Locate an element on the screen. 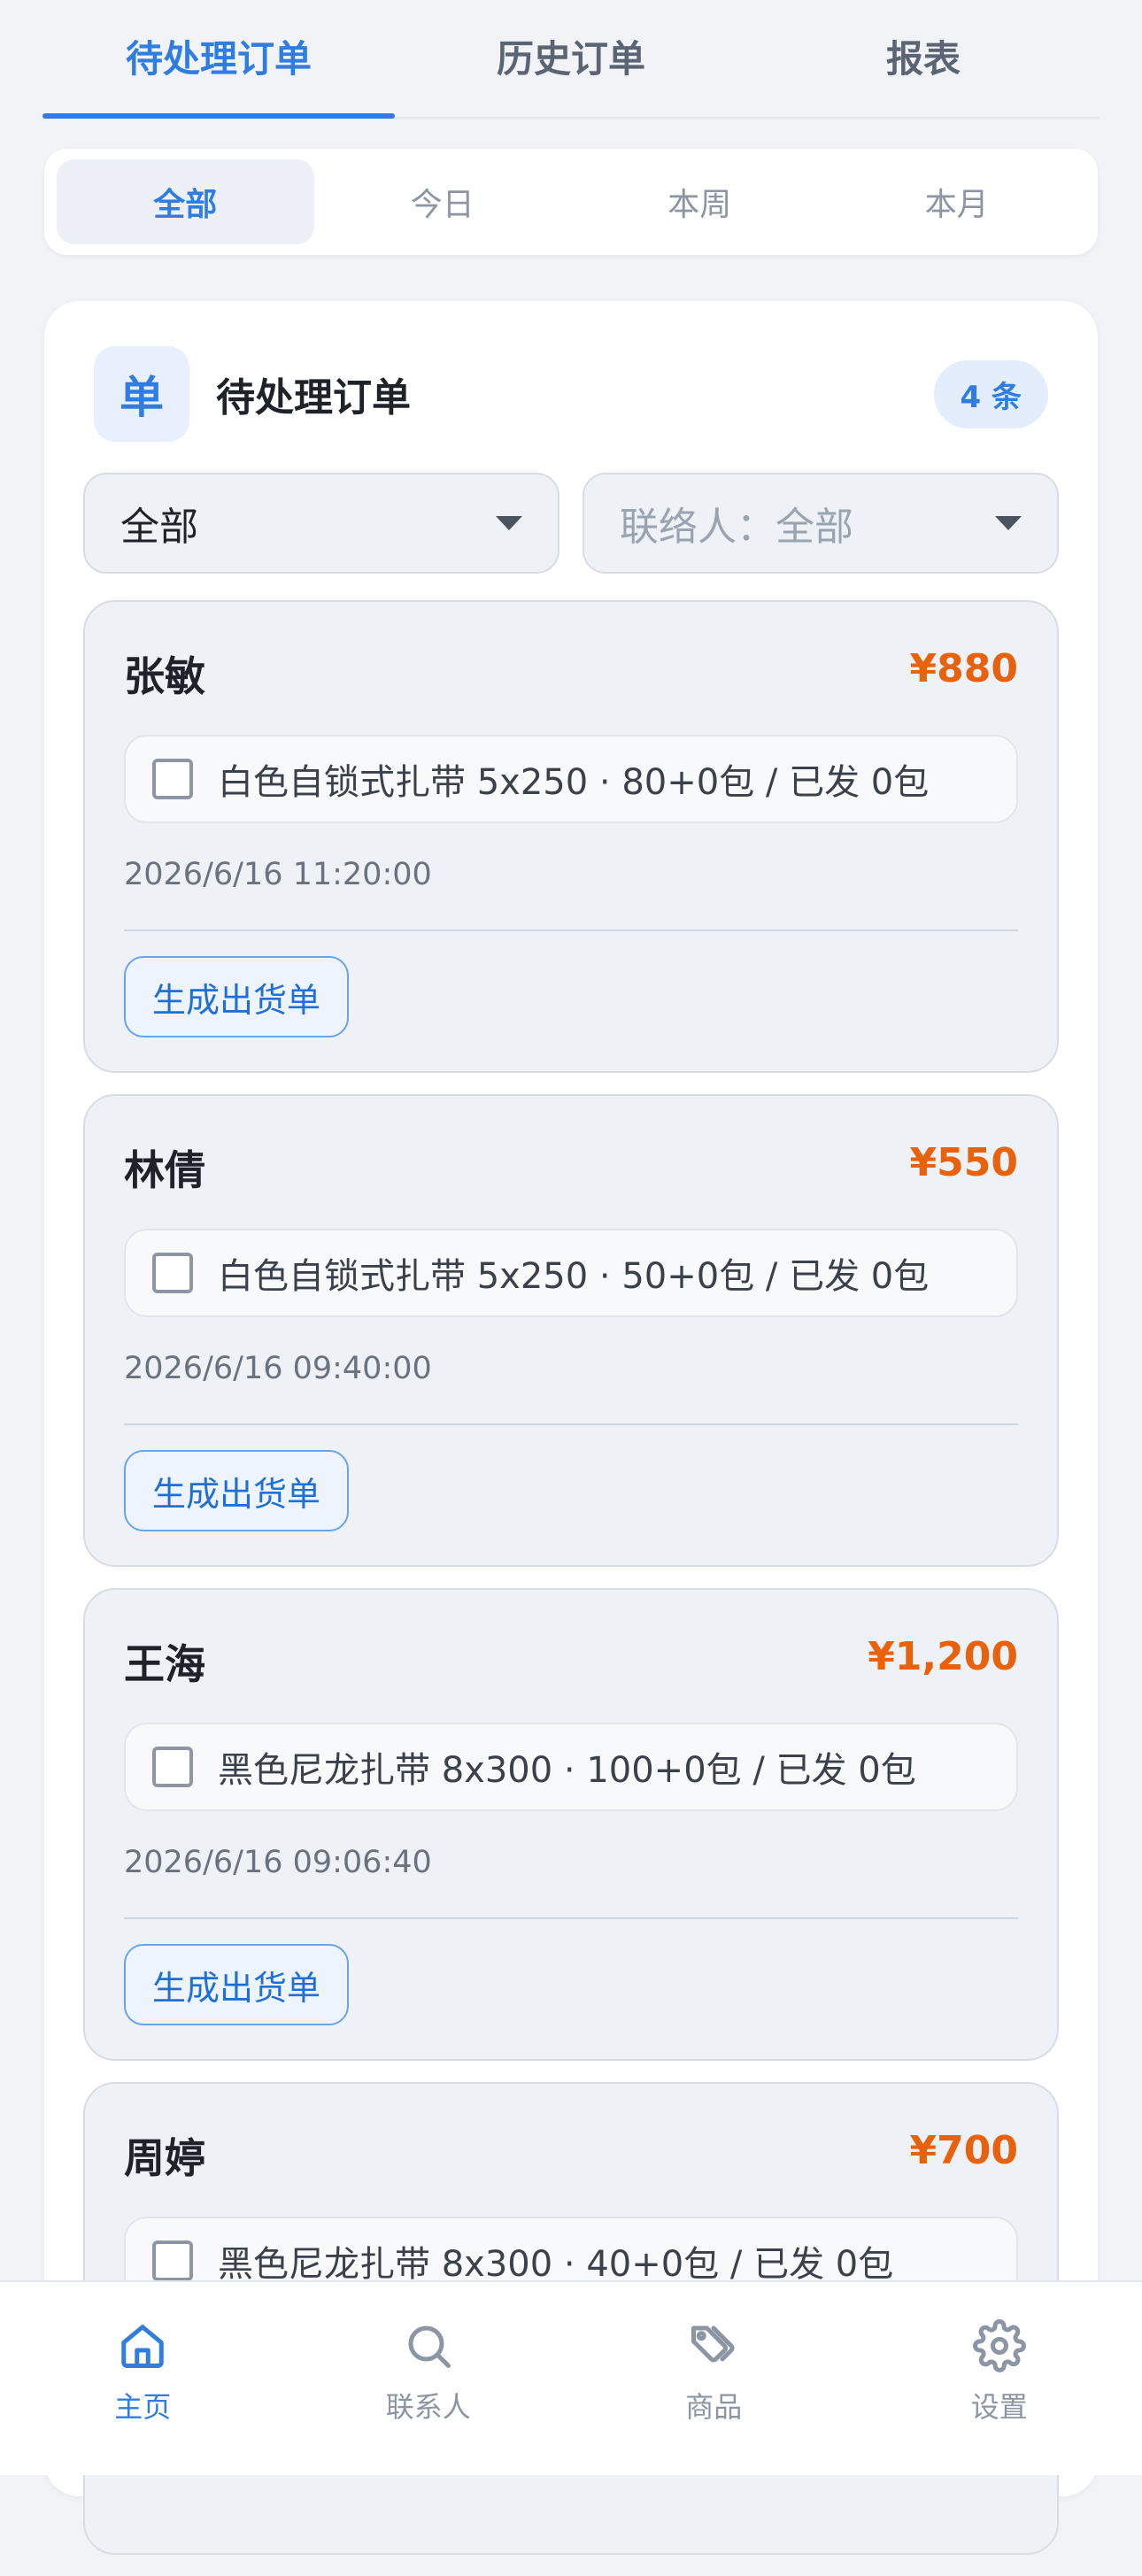 This screenshot has width=1142, height=2576. order-amount: ¥550 is located at coordinates (964, 1162).